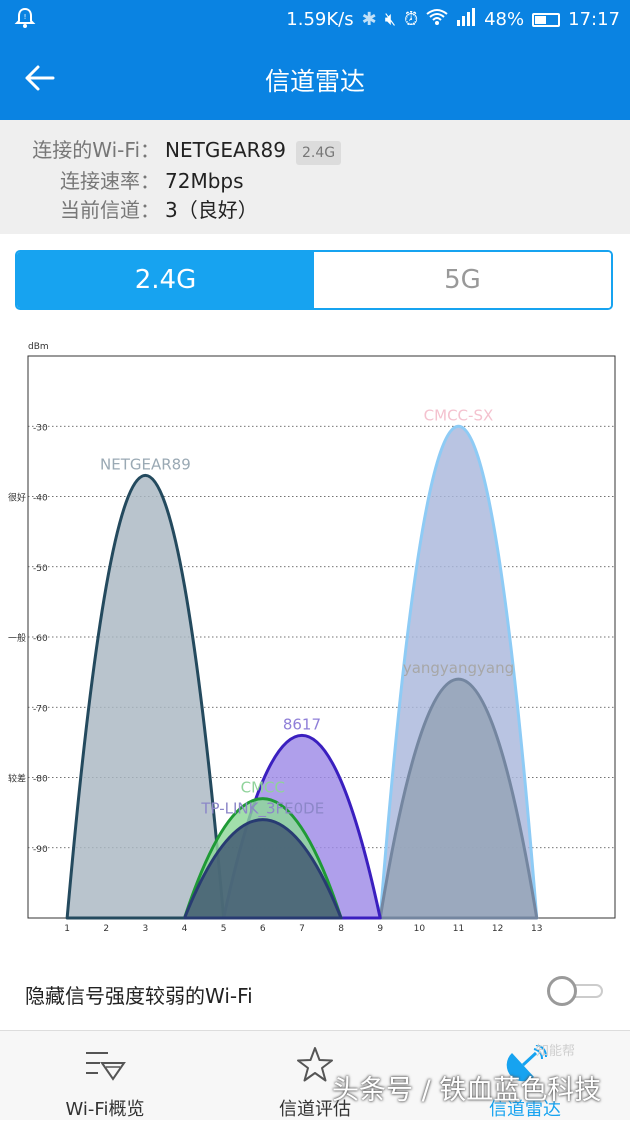 The height and width of the screenshot is (1121, 630). What do you see at coordinates (145, 464) in the screenshot?
I see `network-label: NETGEAR89` at bounding box center [145, 464].